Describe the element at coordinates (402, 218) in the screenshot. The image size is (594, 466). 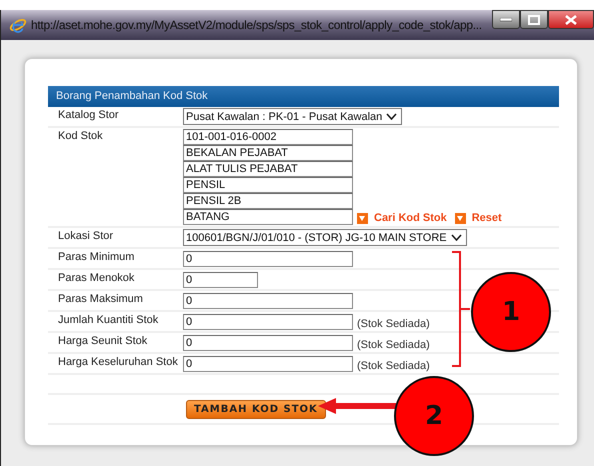
I see `link: Cari Kod Stok` at that location.